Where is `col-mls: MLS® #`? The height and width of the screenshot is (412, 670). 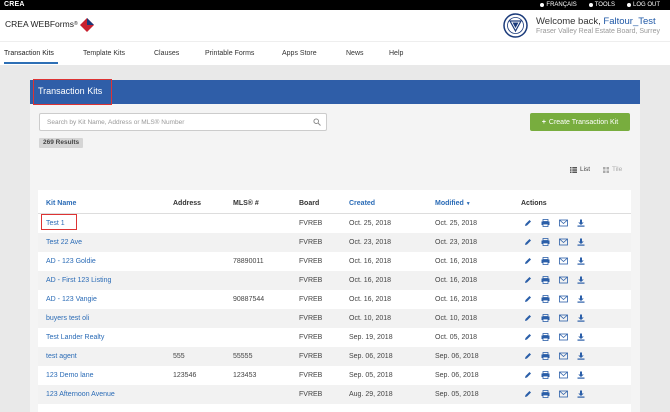 col-mls: MLS® # is located at coordinates (246, 203).